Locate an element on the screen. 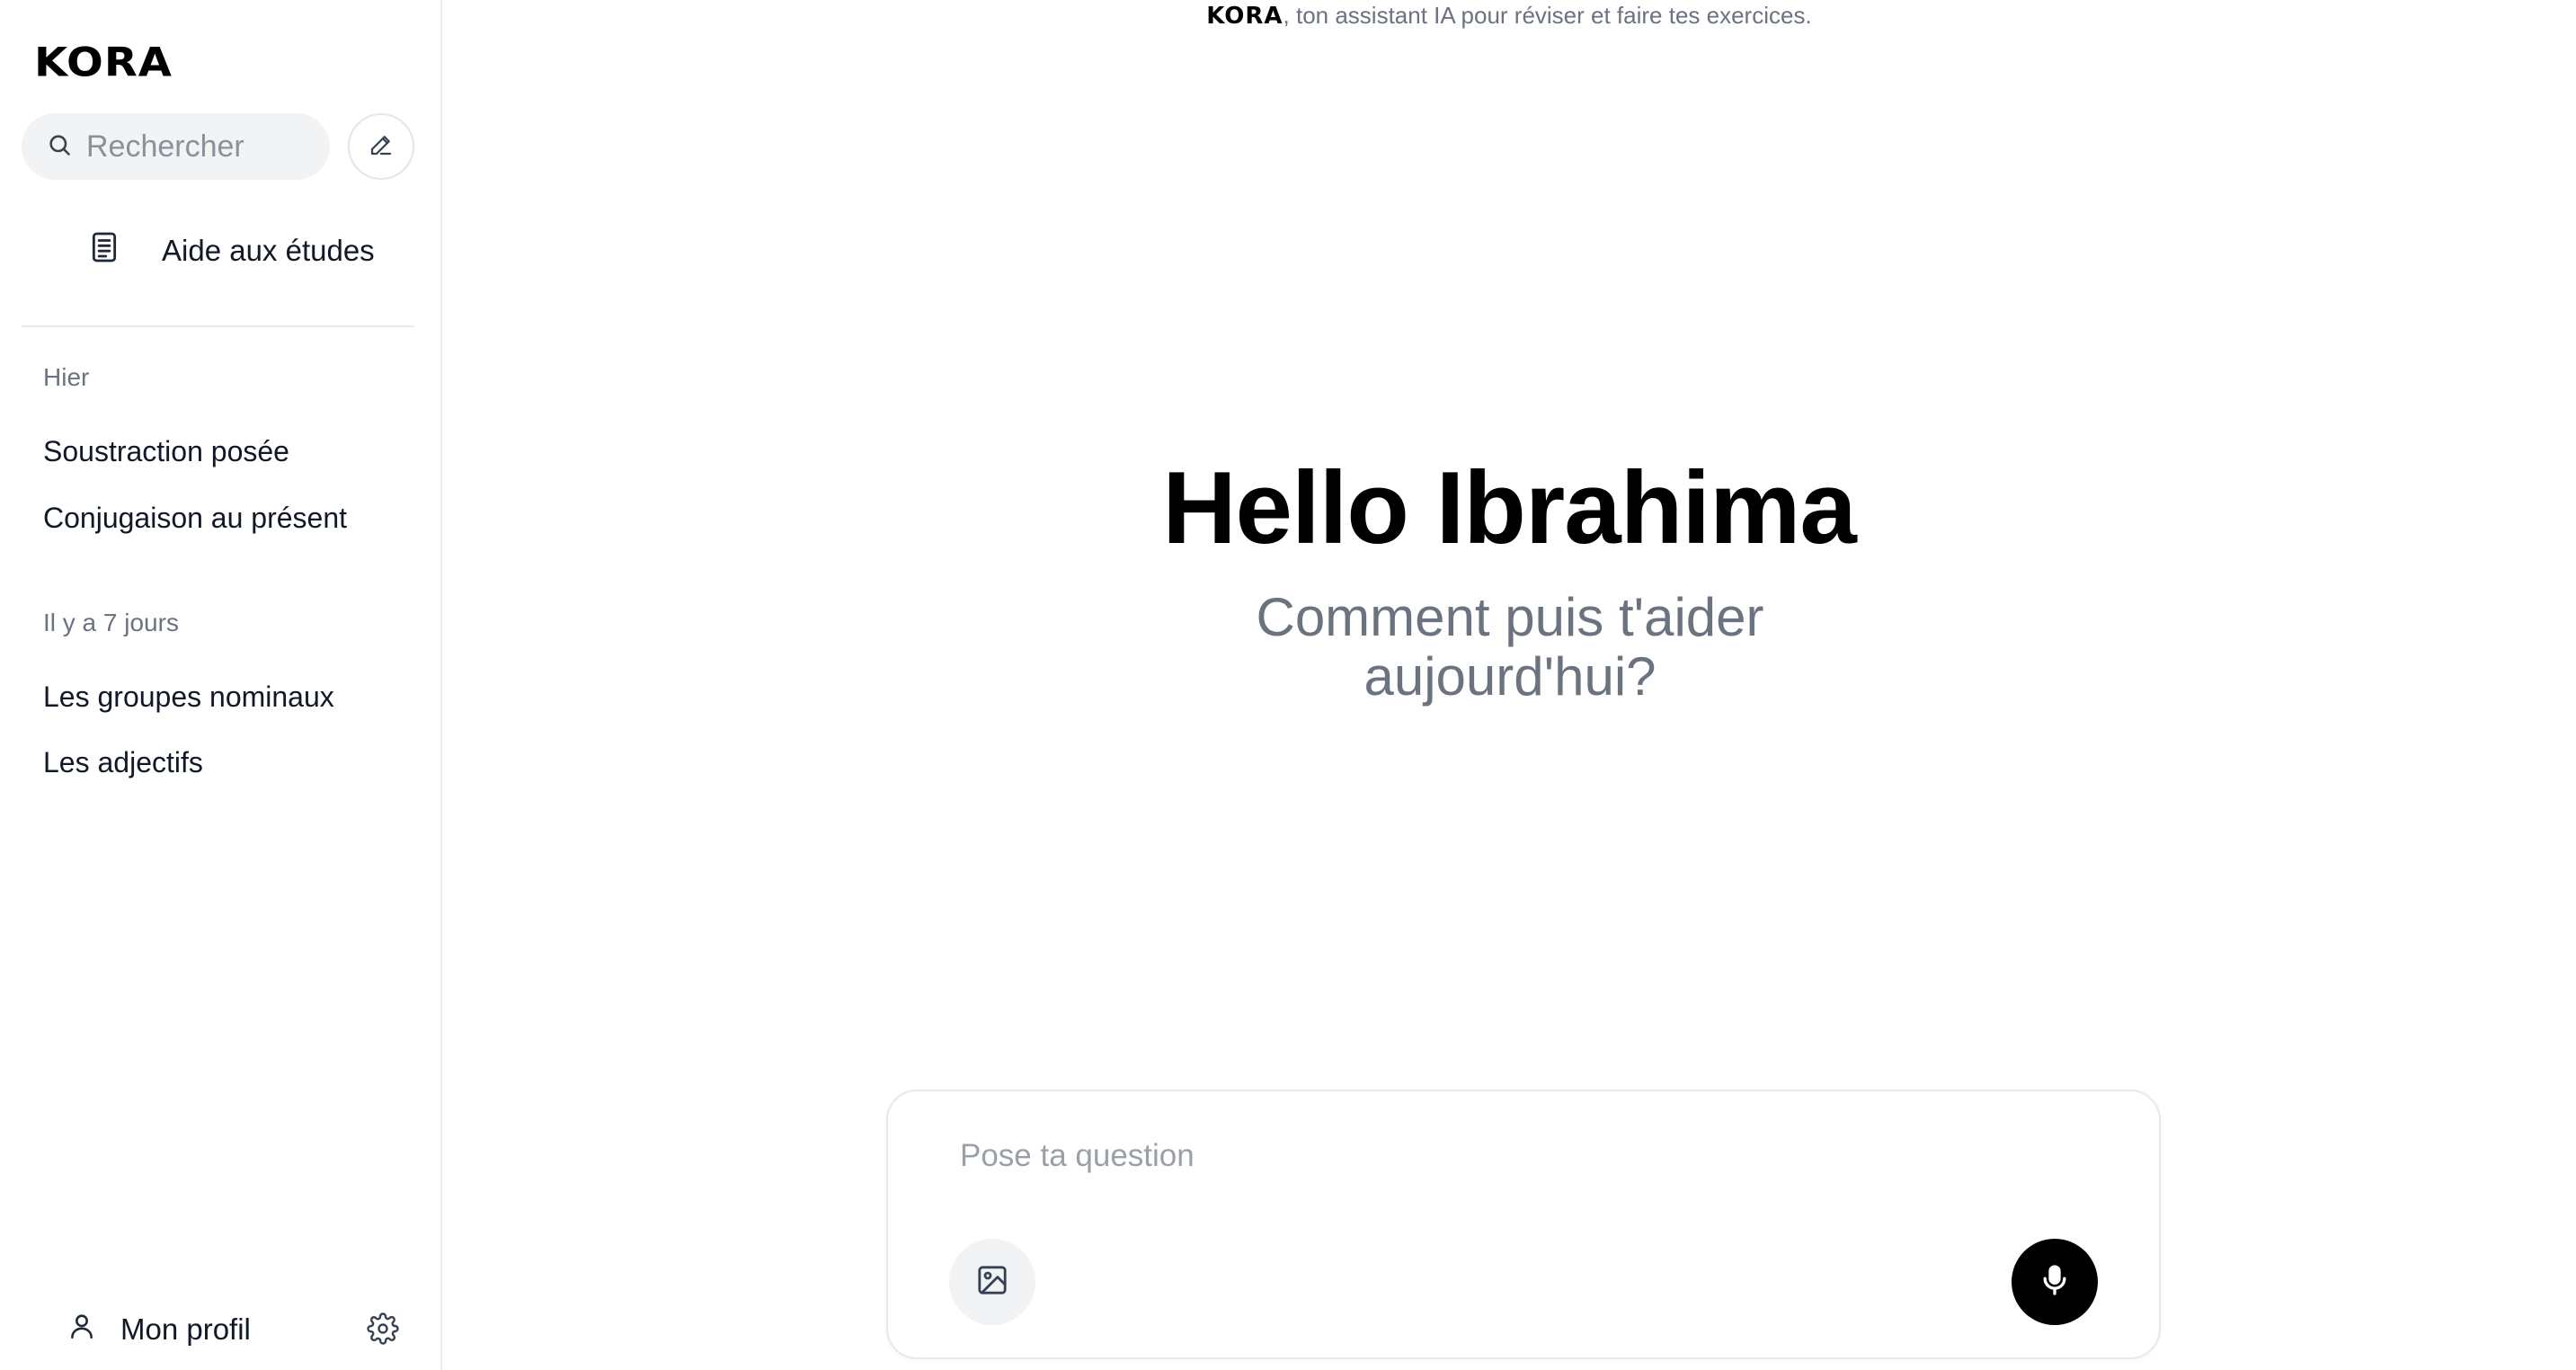 The image size is (2576, 1370). search-box is located at coordinates (176, 146).